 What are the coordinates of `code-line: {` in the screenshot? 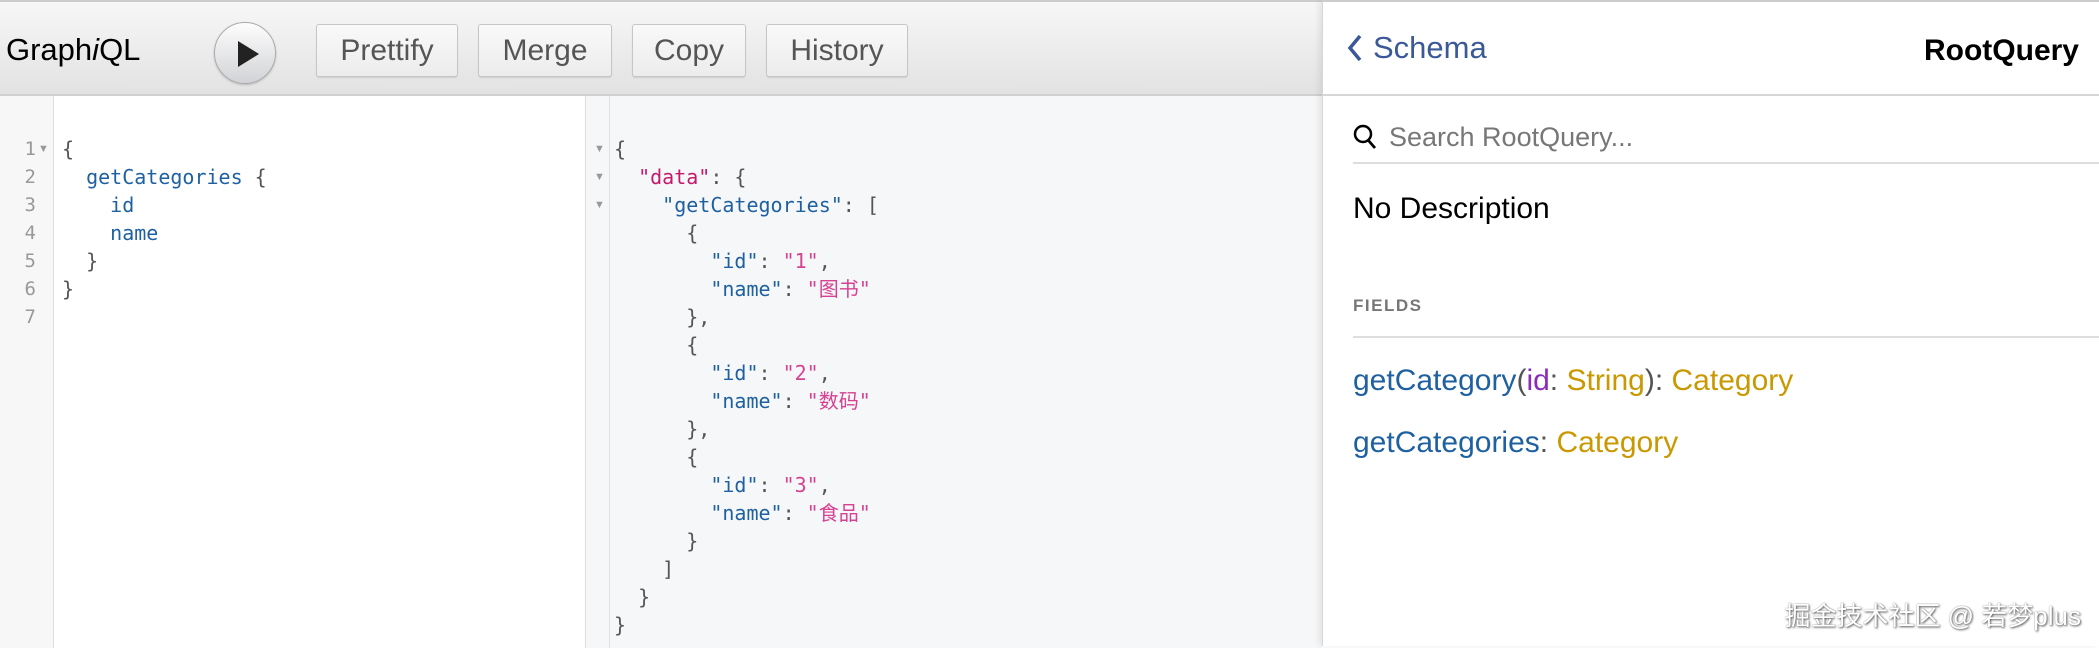 It's located at (68, 149).